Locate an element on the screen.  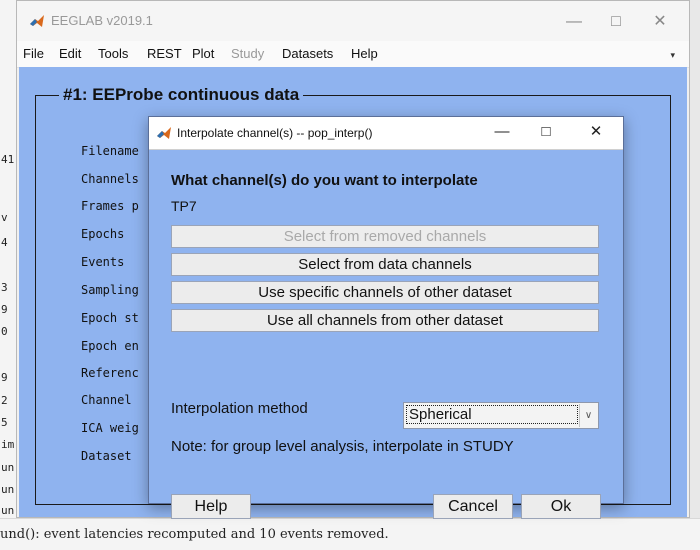
console-char: 0 is located at coordinates (4, 331).